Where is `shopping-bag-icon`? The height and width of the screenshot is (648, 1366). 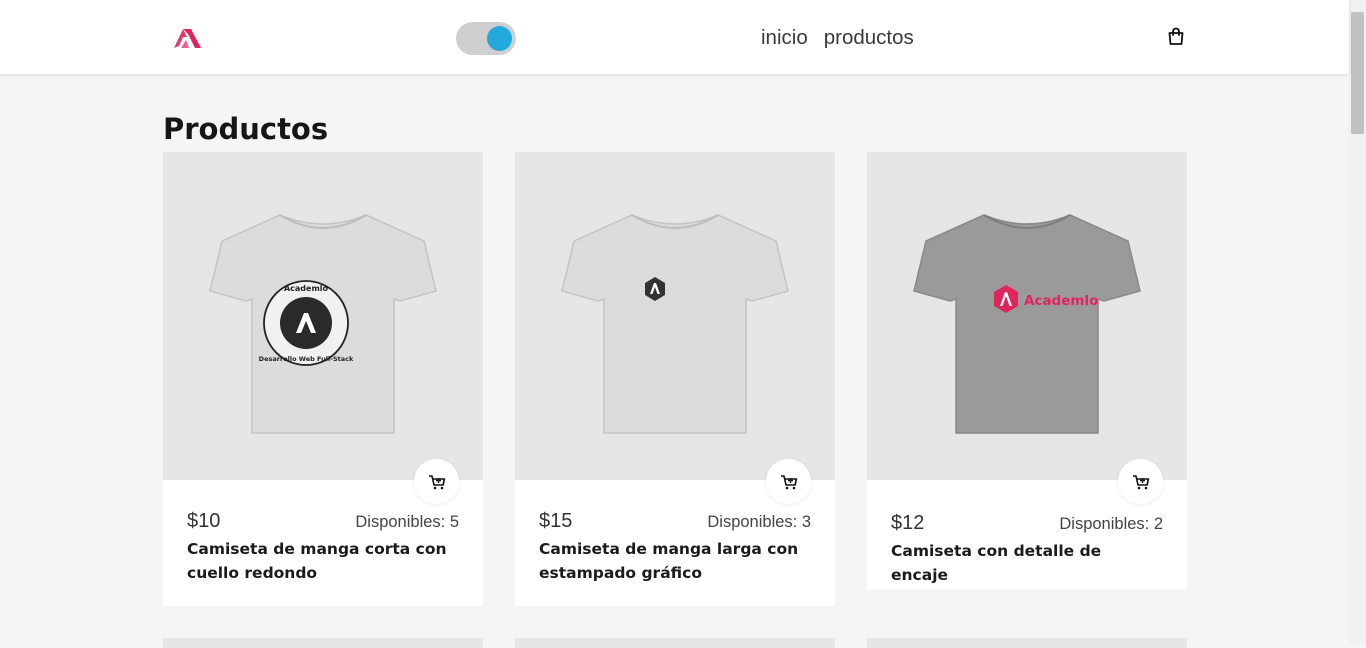
shopping-bag-icon is located at coordinates (1176, 36).